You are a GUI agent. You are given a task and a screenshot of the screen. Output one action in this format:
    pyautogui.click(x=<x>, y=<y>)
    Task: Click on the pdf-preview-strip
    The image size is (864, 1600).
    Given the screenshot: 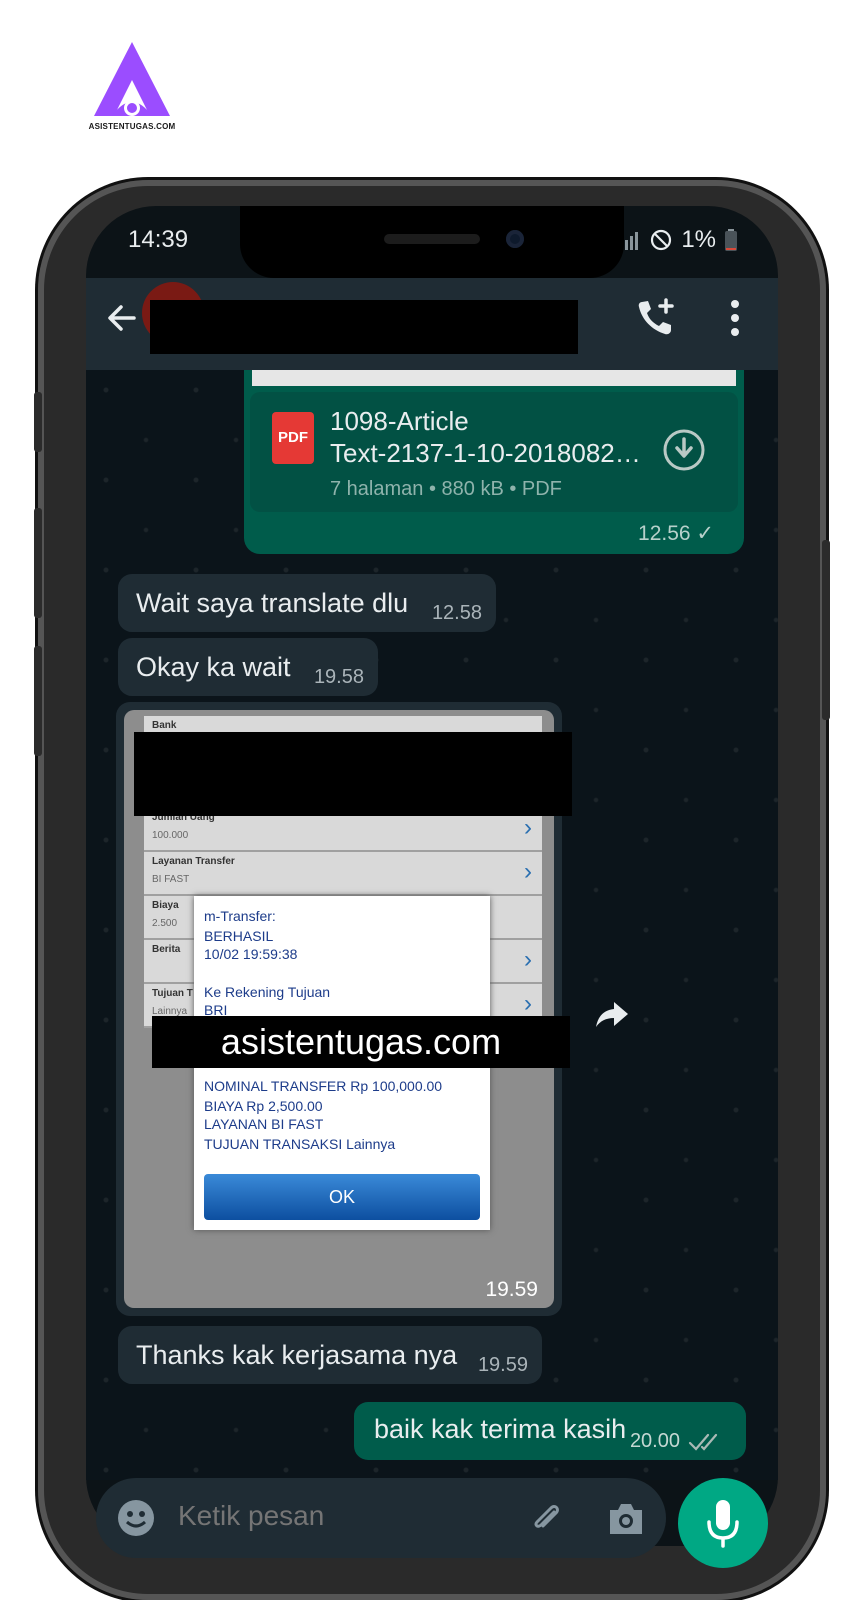 What is the action you would take?
    pyautogui.click(x=494, y=378)
    